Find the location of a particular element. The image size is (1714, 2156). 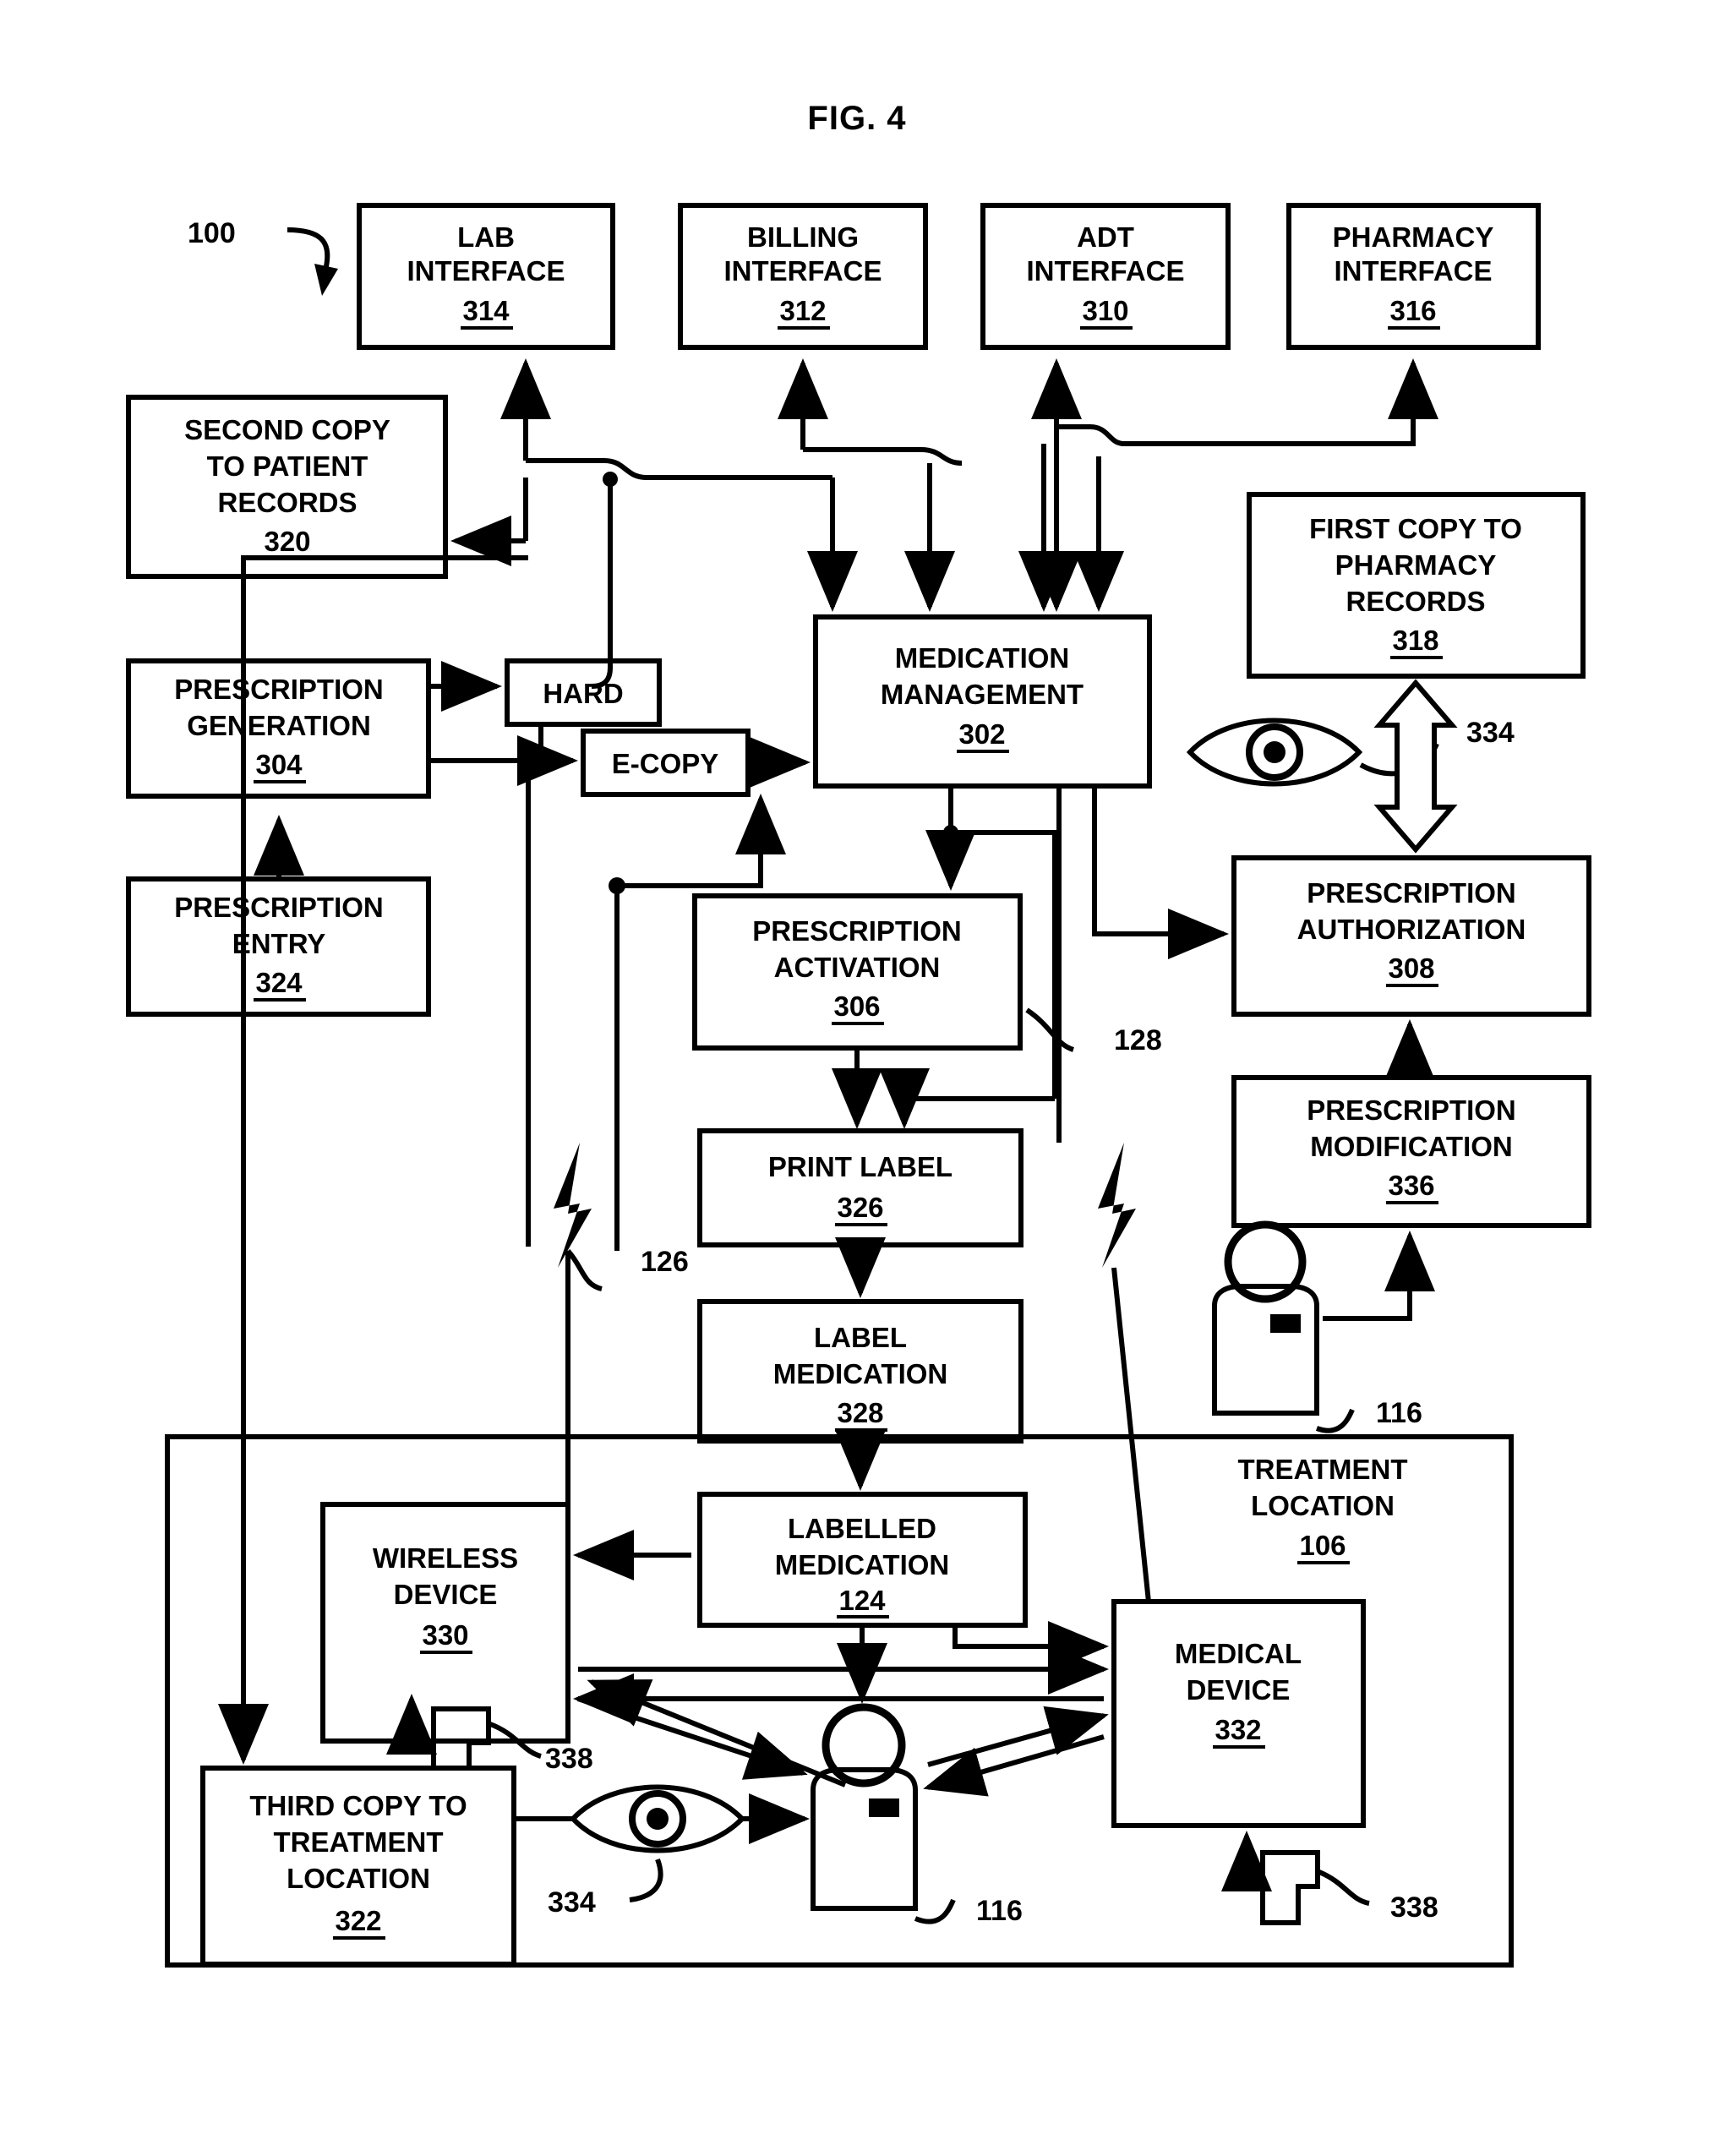

presc-mod-line2: MODIFICATION is located at coordinates (1411, 1146).